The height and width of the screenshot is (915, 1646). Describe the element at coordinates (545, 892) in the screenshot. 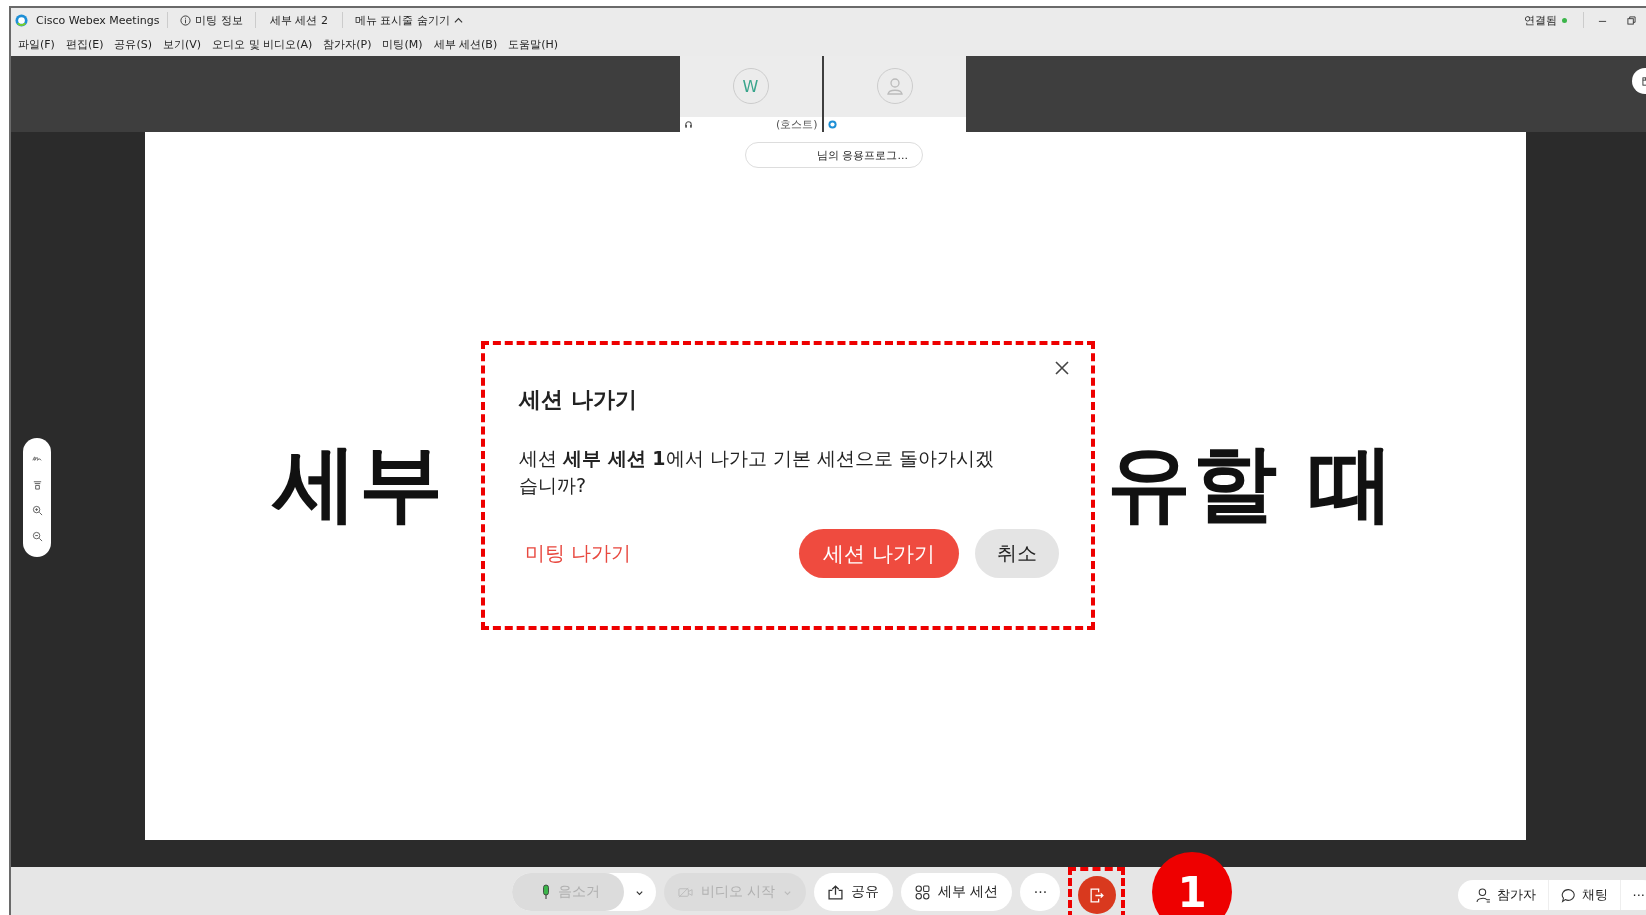

I see `microphone-icon` at that location.